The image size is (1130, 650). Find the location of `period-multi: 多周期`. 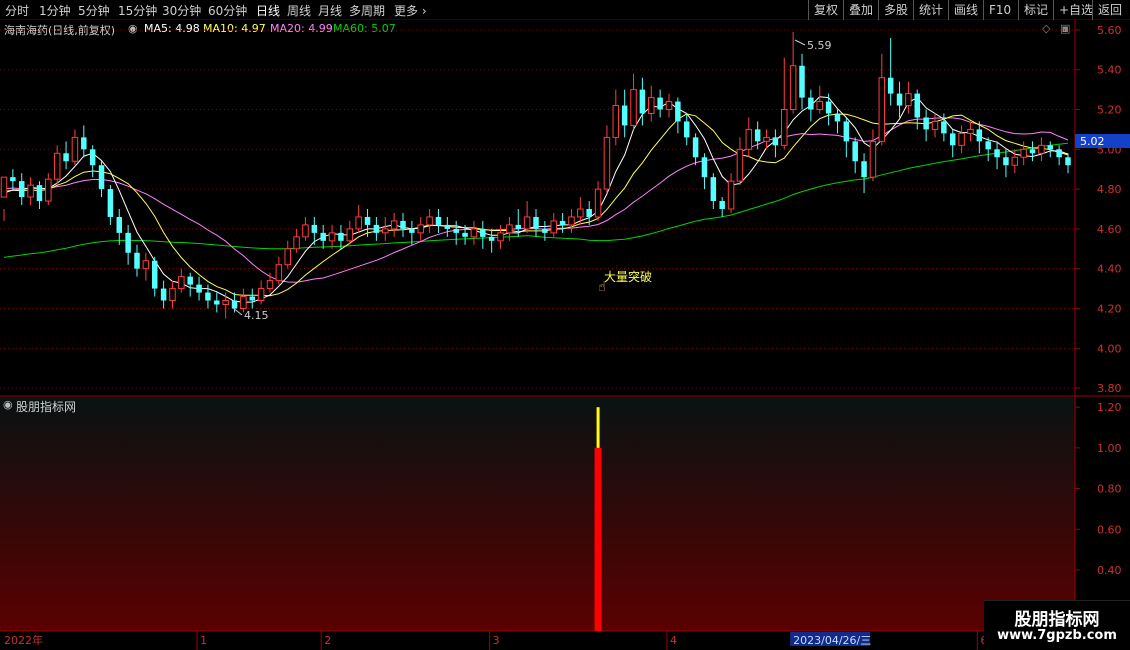

period-multi: 多周期 is located at coordinates (367, 10).